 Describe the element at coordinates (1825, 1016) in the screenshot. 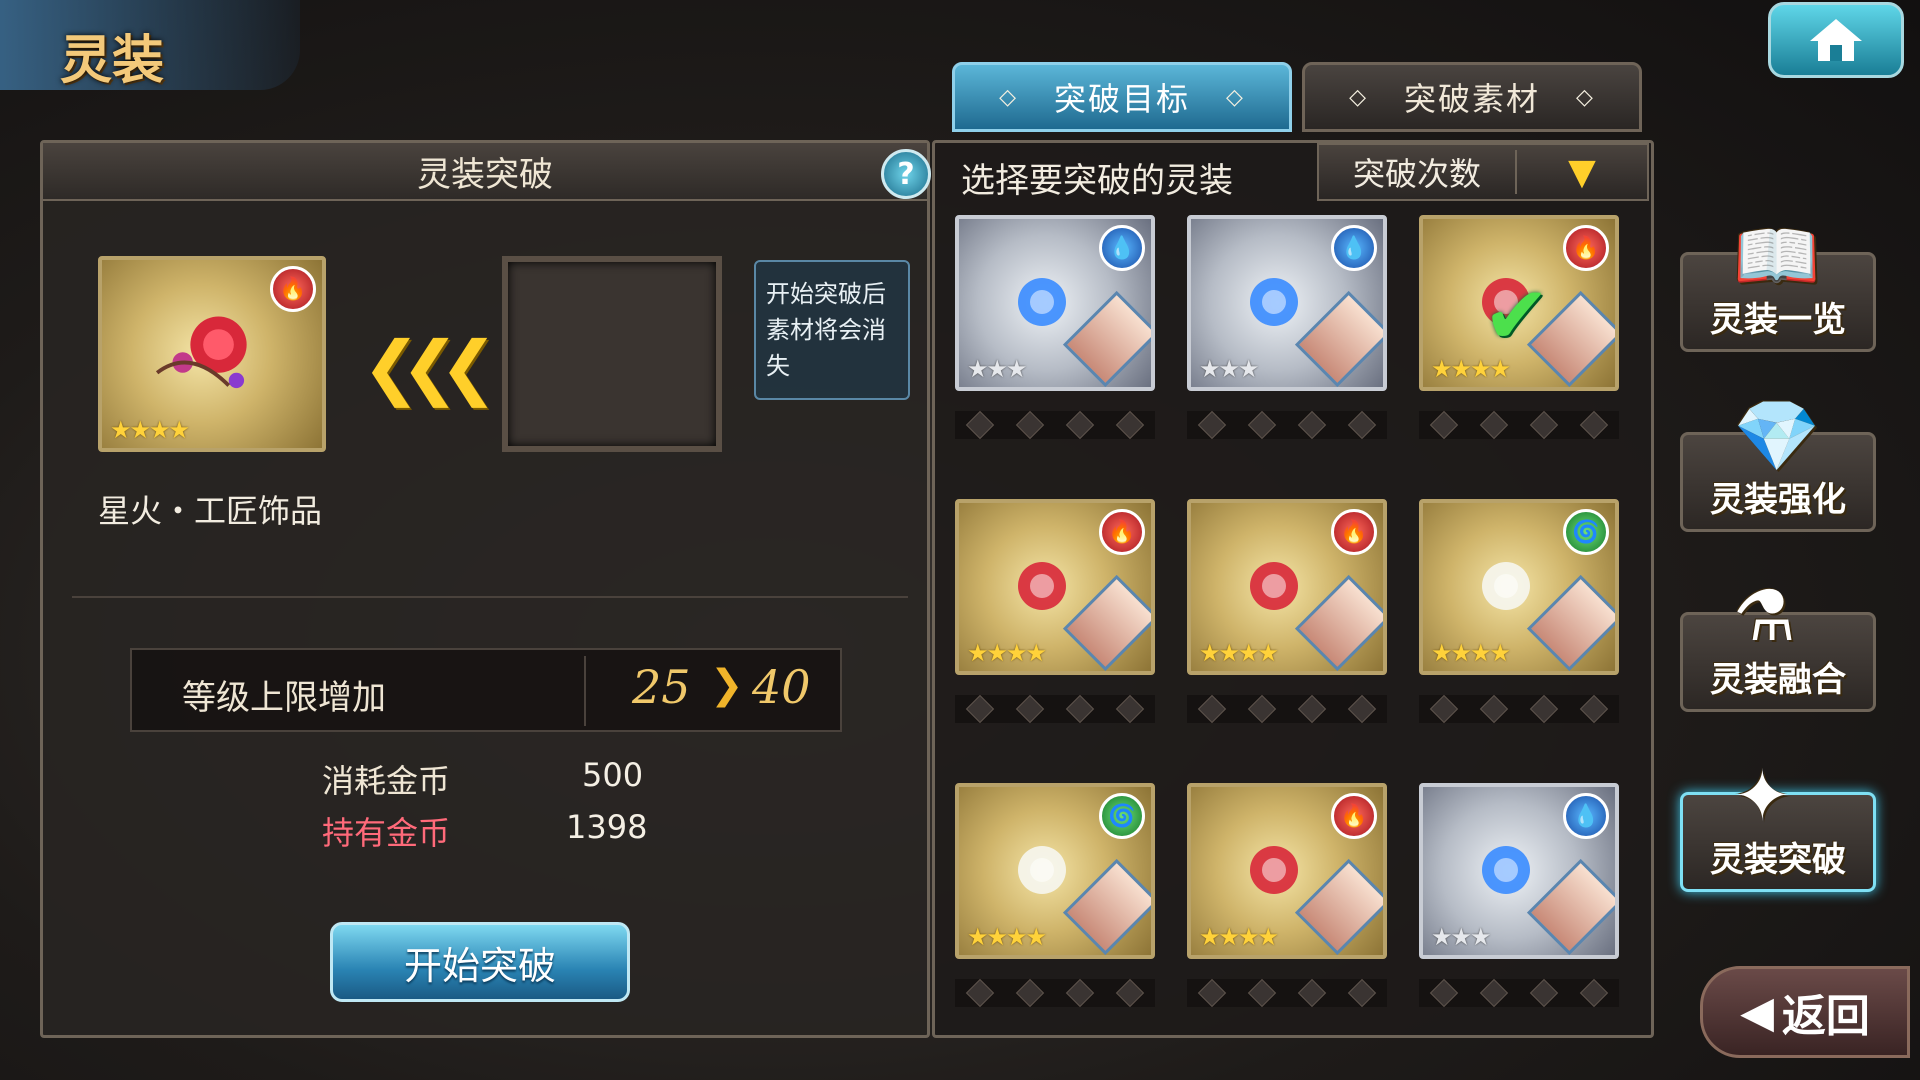

I see `back-label: 返回` at that location.